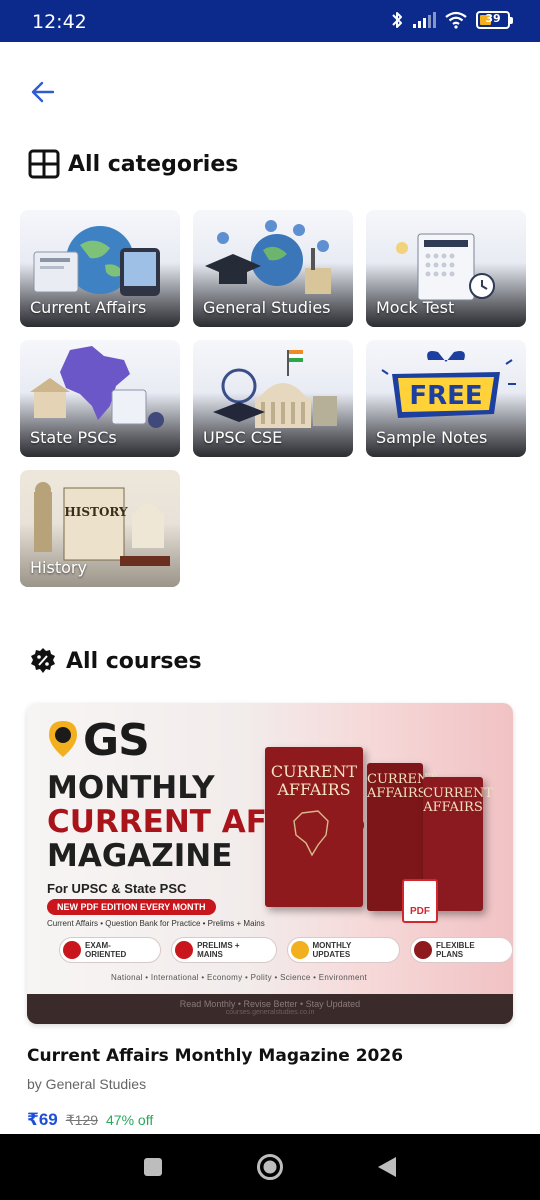 The width and height of the screenshot is (540, 1200). I want to click on category-upsc-cse: UPSC CSE, so click(273, 398).